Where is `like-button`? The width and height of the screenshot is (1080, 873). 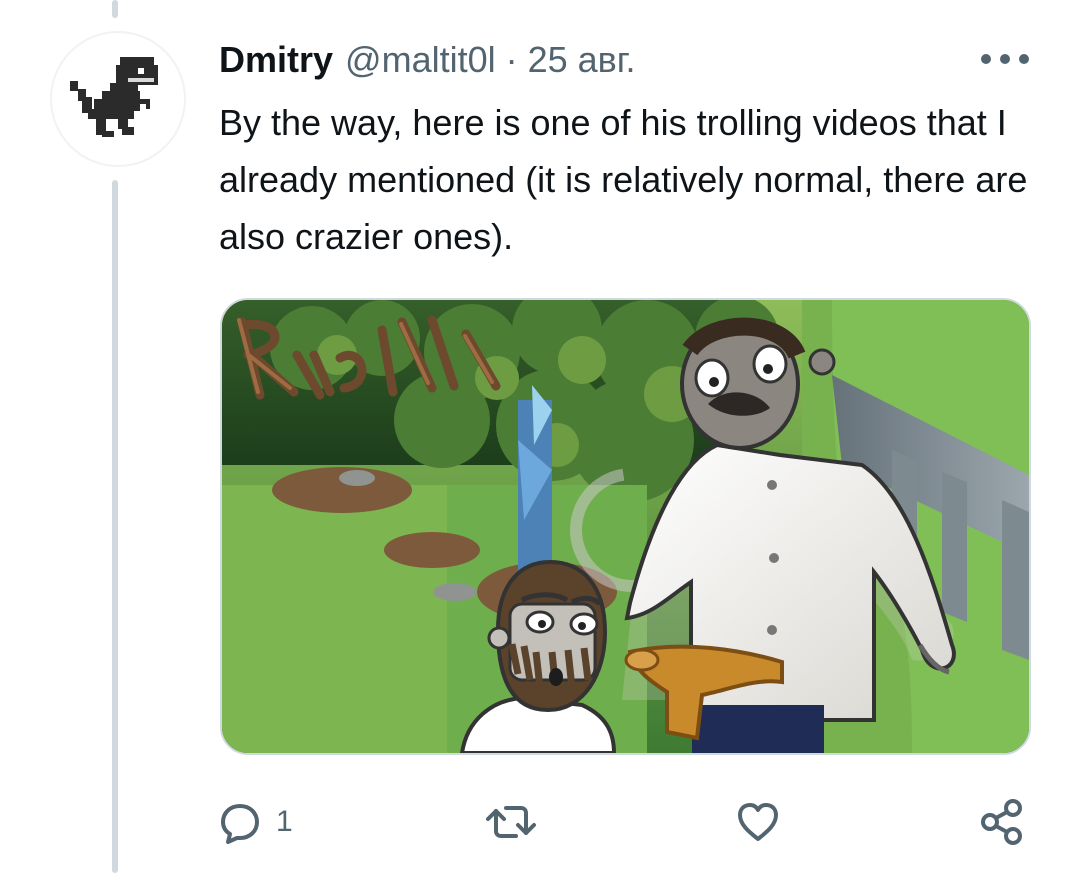 like-button is located at coordinates (758, 822).